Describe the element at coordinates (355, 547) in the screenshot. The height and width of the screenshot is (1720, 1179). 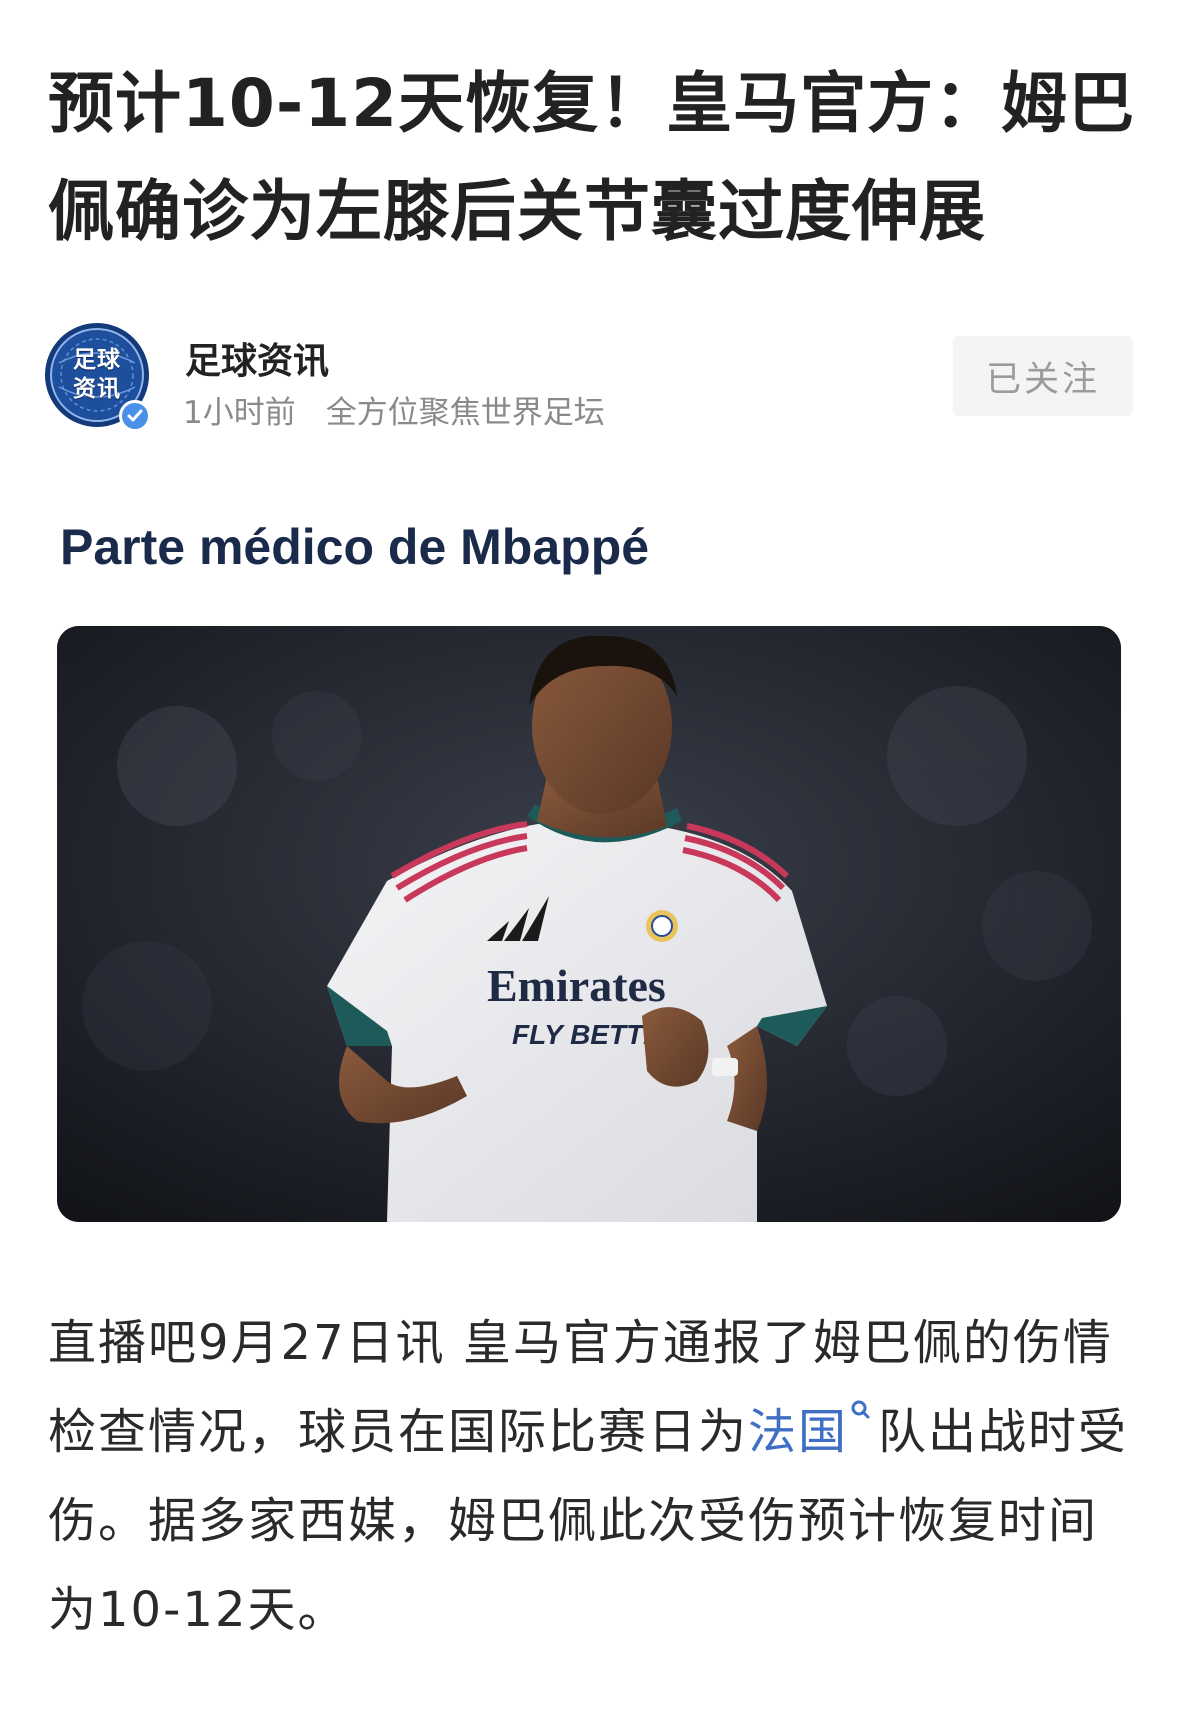
I see `image-caption: Parte médico de Mbappé` at that location.